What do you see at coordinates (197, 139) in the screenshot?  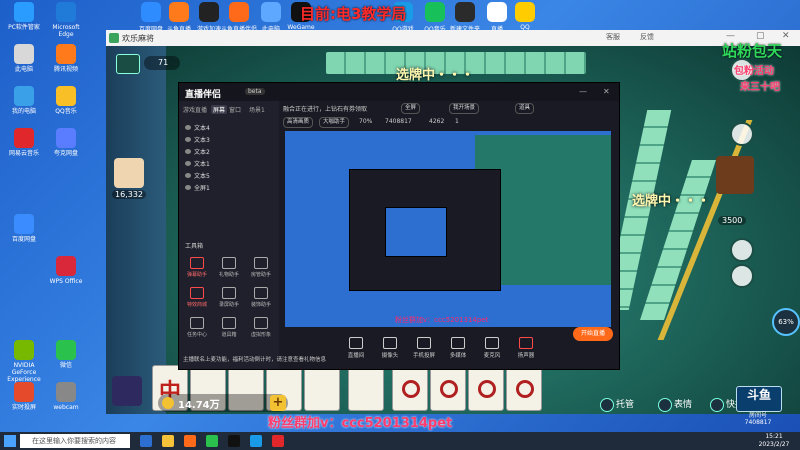 I see `layer-item: 文本3` at bounding box center [197, 139].